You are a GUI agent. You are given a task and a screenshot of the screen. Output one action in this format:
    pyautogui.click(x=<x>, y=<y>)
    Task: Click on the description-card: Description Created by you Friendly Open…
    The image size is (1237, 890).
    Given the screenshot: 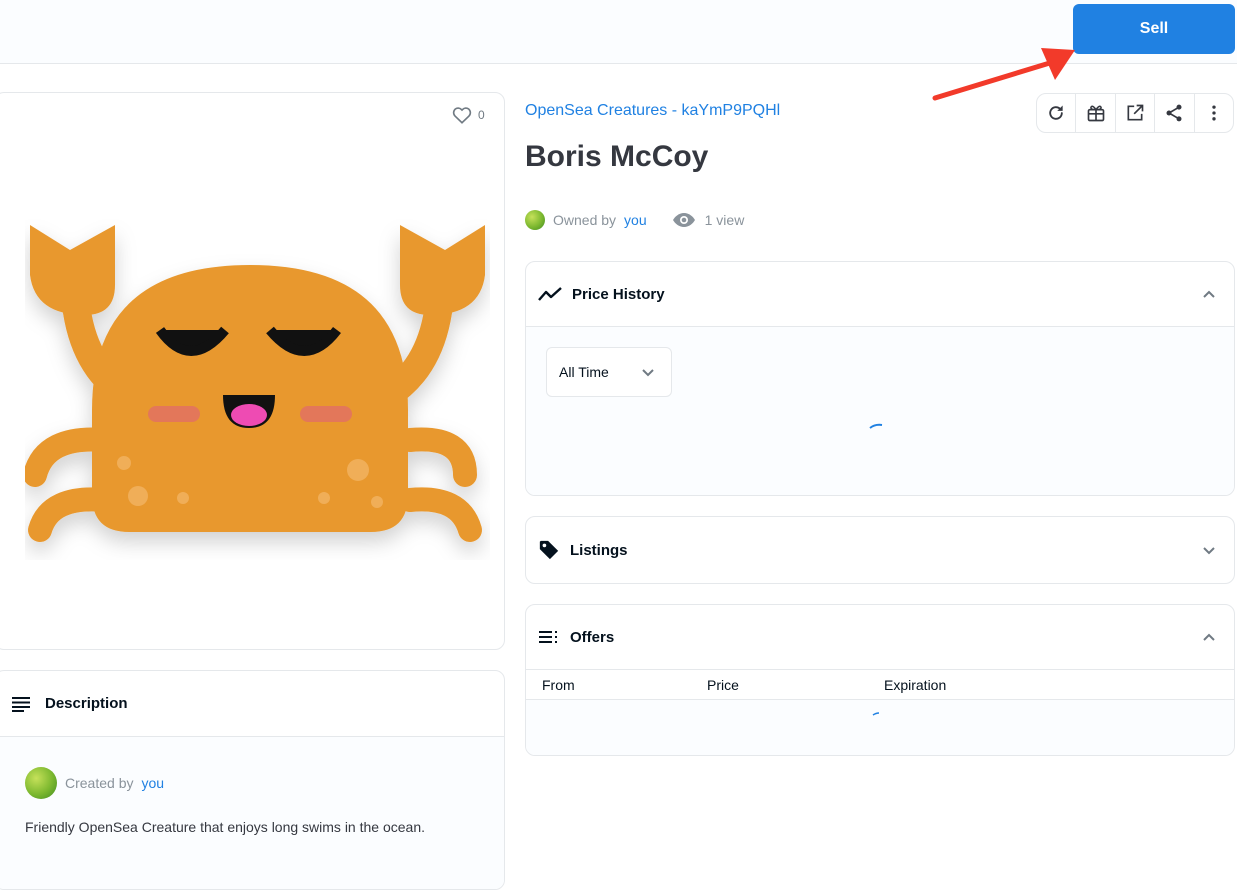 What is the action you would take?
    pyautogui.click(x=252, y=780)
    